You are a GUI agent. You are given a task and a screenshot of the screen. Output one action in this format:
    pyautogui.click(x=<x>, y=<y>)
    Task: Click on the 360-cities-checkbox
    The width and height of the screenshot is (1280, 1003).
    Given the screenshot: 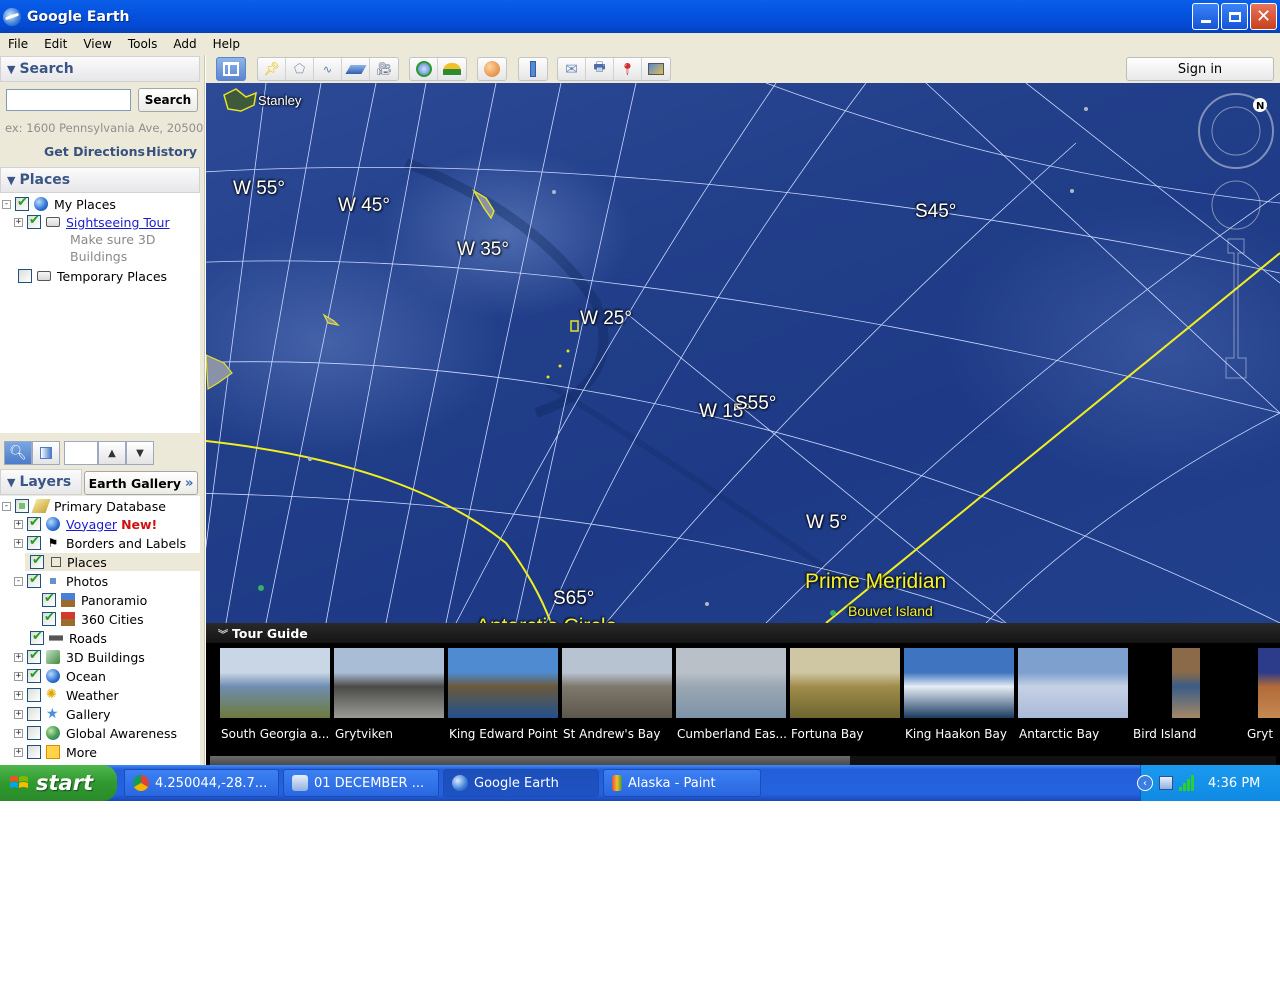 What is the action you would take?
    pyautogui.click(x=49, y=618)
    